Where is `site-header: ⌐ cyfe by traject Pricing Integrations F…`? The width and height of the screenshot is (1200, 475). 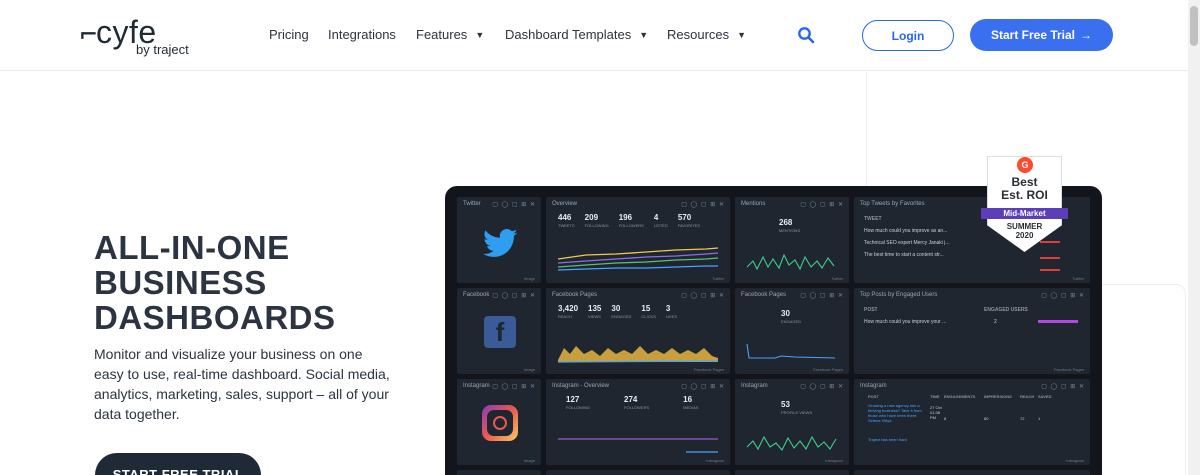
site-header: ⌐ cyfe by traject Pricing Integrations F… is located at coordinates (594, 35).